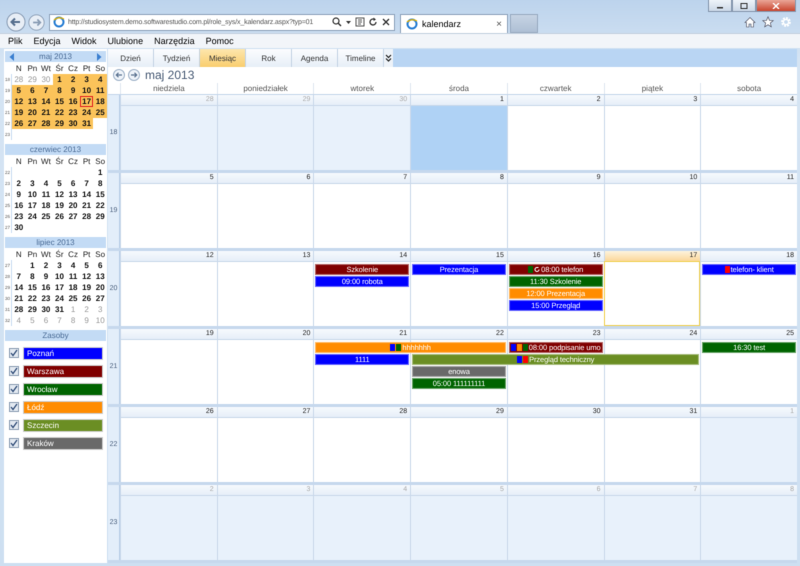 The height and width of the screenshot is (566, 800). What do you see at coordinates (768, 22) in the screenshot?
I see `star-icon` at bounding box center [768, 22].